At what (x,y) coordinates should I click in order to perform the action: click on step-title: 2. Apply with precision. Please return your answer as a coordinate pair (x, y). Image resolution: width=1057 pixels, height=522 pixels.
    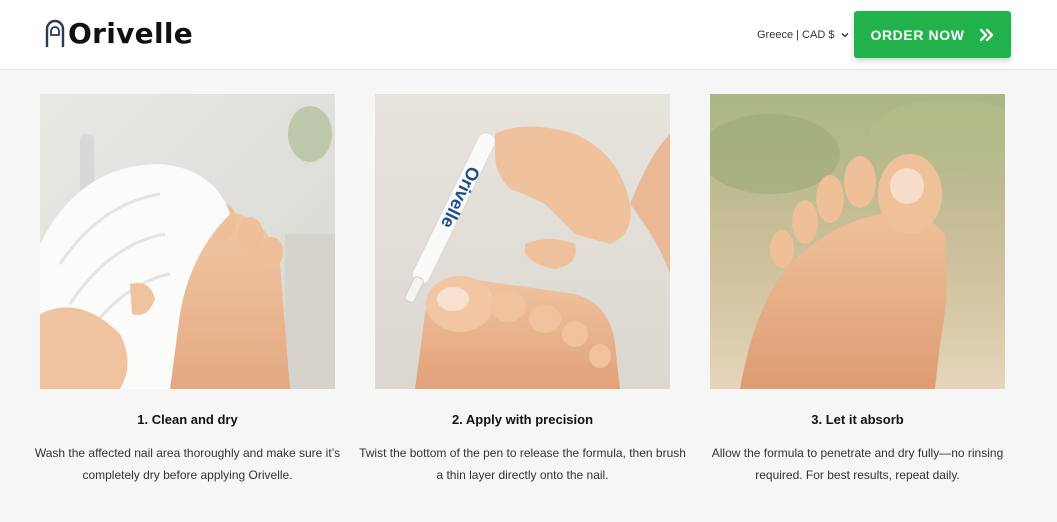
    Looking at the image, I should click on (522, 419).